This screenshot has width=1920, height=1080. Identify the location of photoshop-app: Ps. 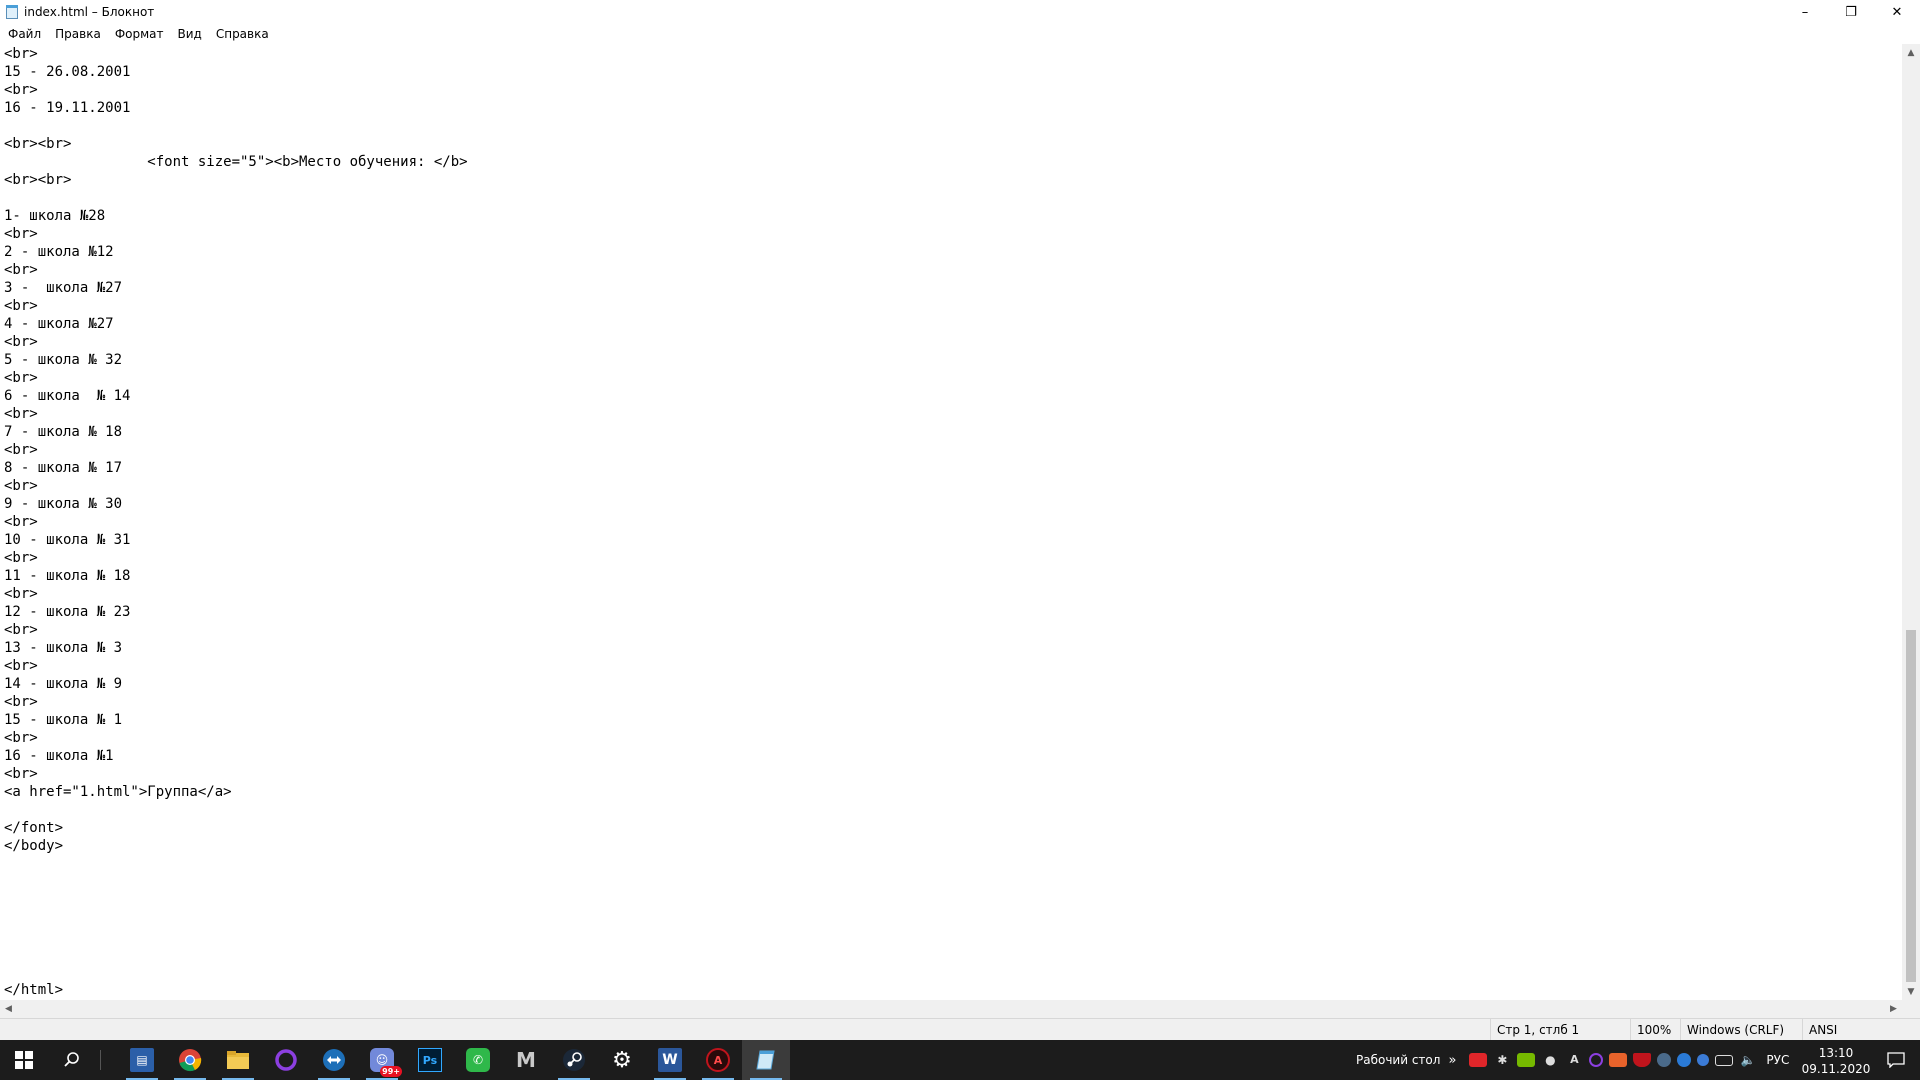
(430, 1060).